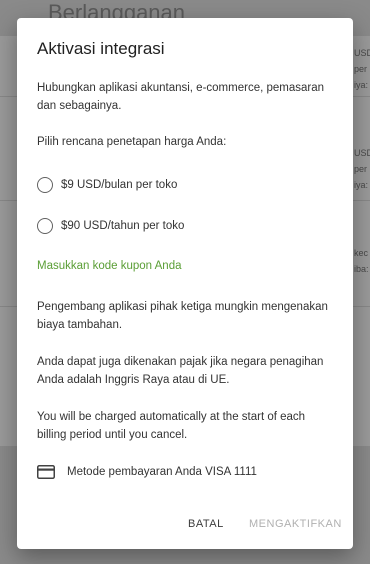 The width and height of the screenshot is (370, 564). What do you see at coordinates (132, 142) in the screenshot?
I see `plan-prompt: Pilih rencana penetapan harga Anda:` at bounding box center [132, 142].